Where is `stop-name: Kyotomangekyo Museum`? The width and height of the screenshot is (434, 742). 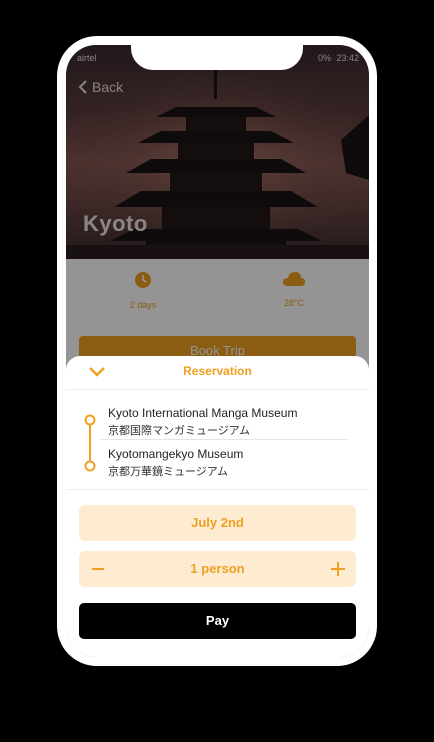 stop-name: Kyotomangekyo Museum is located at coordinates (176, 454).